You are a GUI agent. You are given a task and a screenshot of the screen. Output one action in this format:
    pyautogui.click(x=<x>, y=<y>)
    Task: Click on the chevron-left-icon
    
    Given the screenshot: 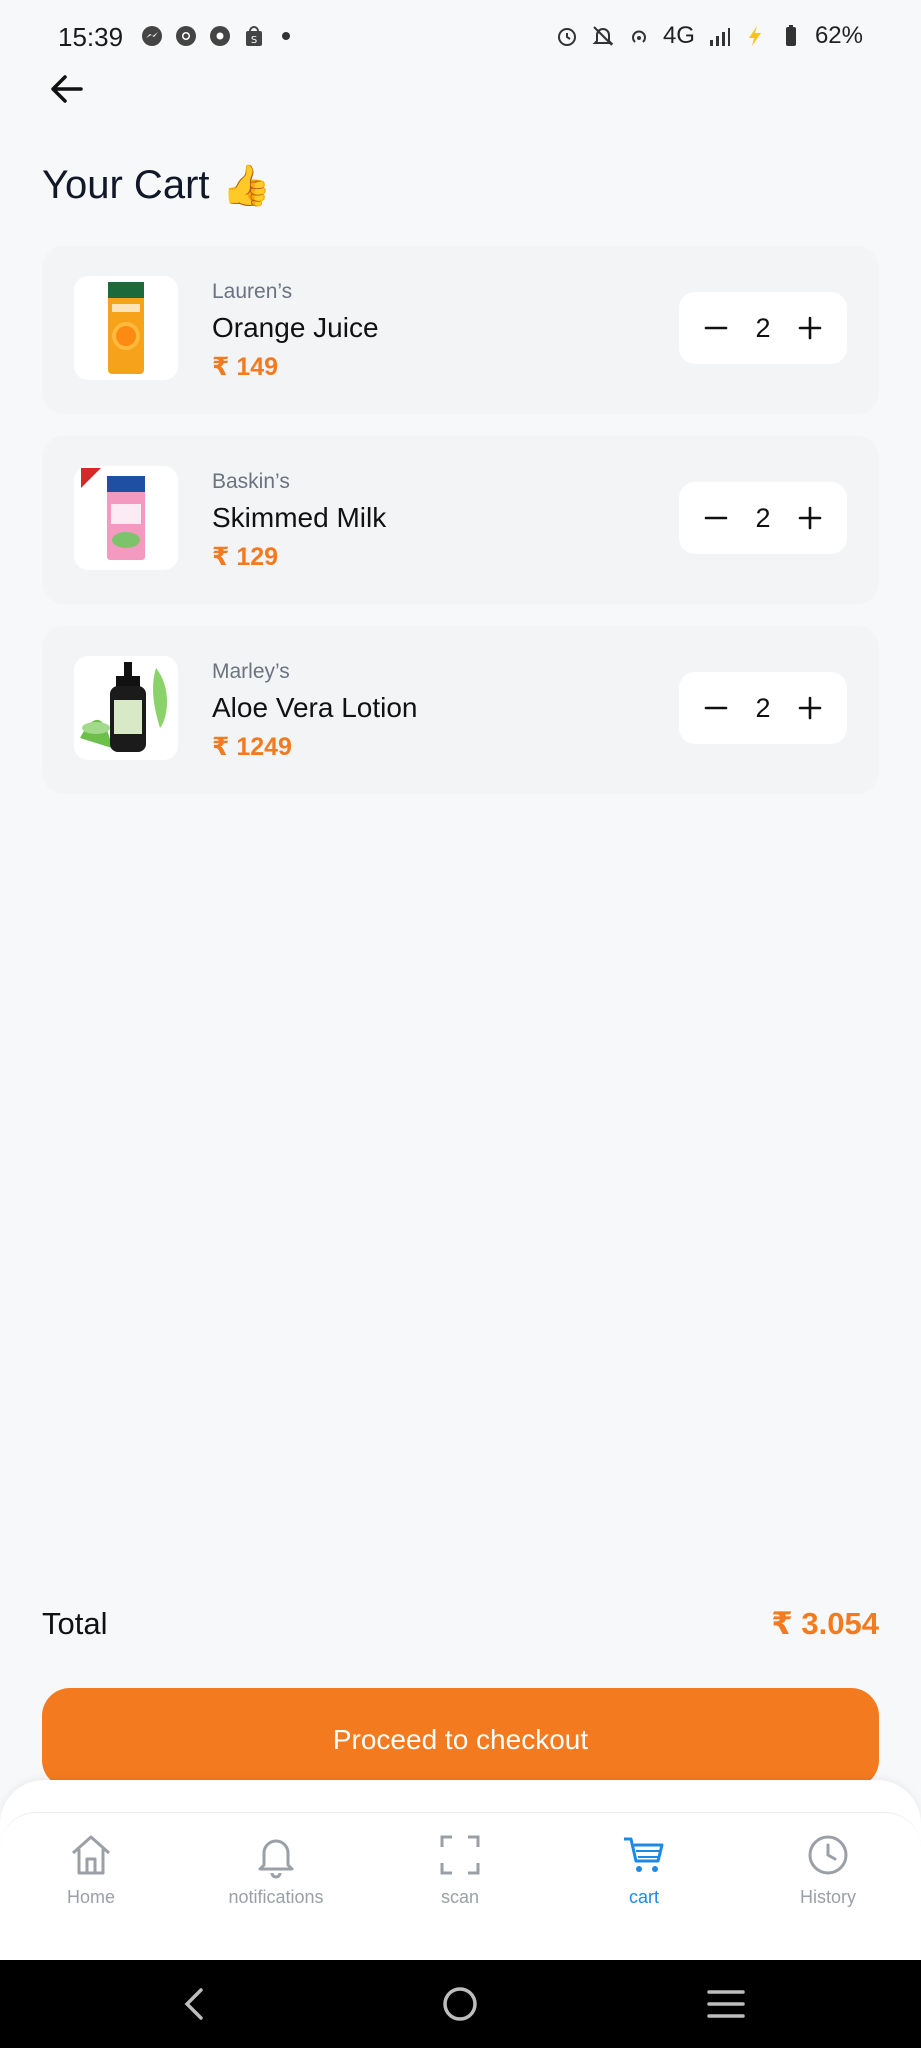 What is the action you would take?
    pyautogui.click(x=193, y=2004)
    